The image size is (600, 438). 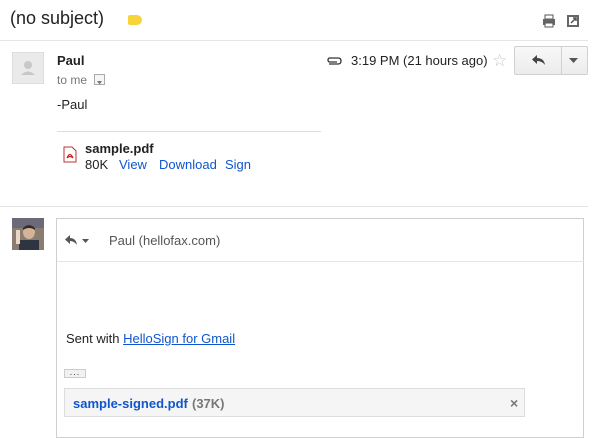 I want to click on sender-name: Paul, so click(x=70, y=60).